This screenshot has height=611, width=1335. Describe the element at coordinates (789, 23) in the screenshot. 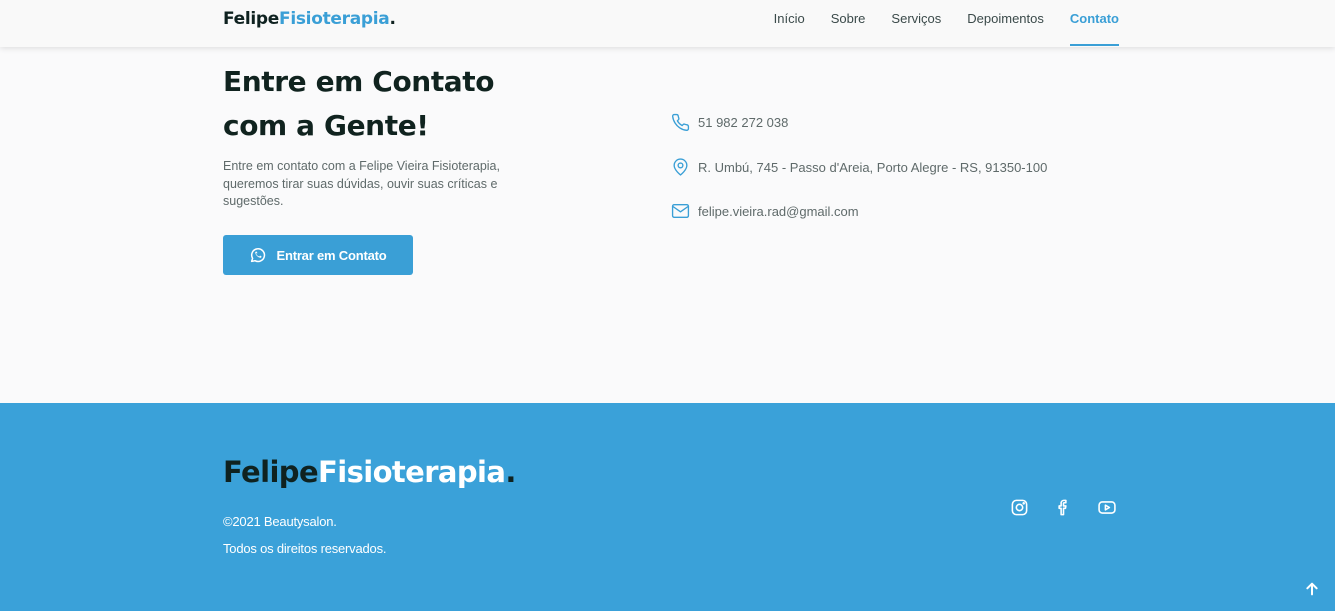

I see `nav-item-inicio: Início` at that location.